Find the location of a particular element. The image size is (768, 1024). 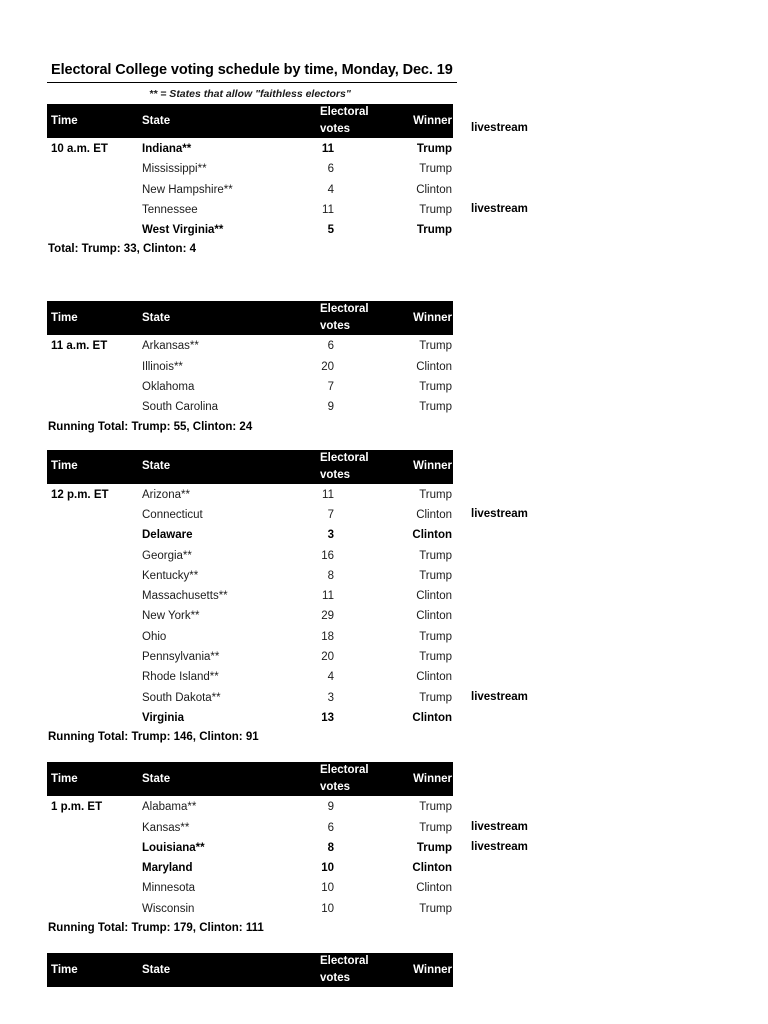

cell-state: Minnesota is located at coordinates (169, 888).